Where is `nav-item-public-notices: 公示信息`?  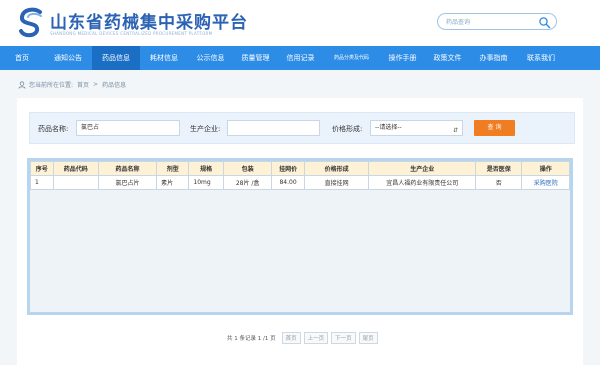
nav-item-public-notices: 公示信息 is located at coordinates (210, 58).